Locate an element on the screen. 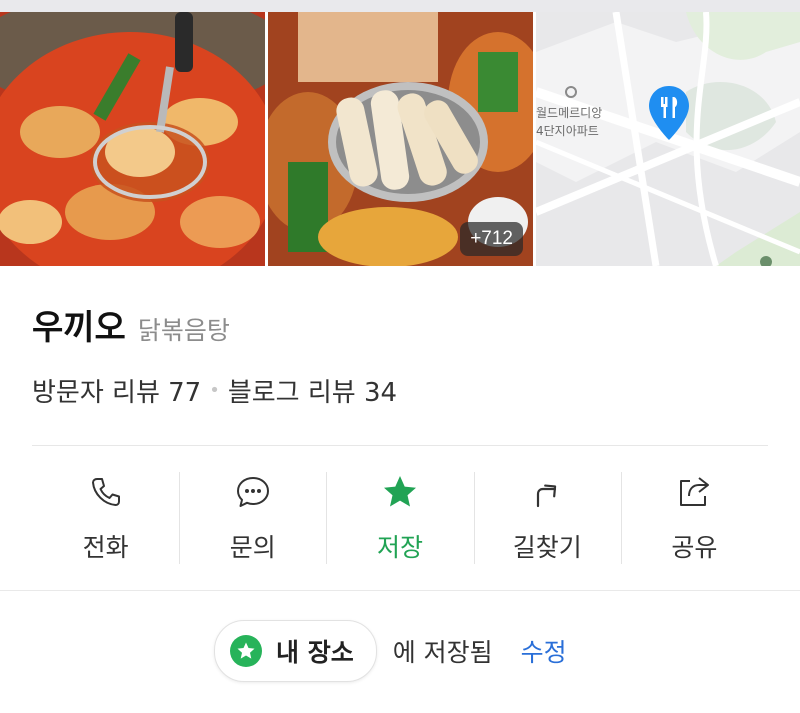 The image size is (800, 713). section-divider is located at coordinates (400, 590).